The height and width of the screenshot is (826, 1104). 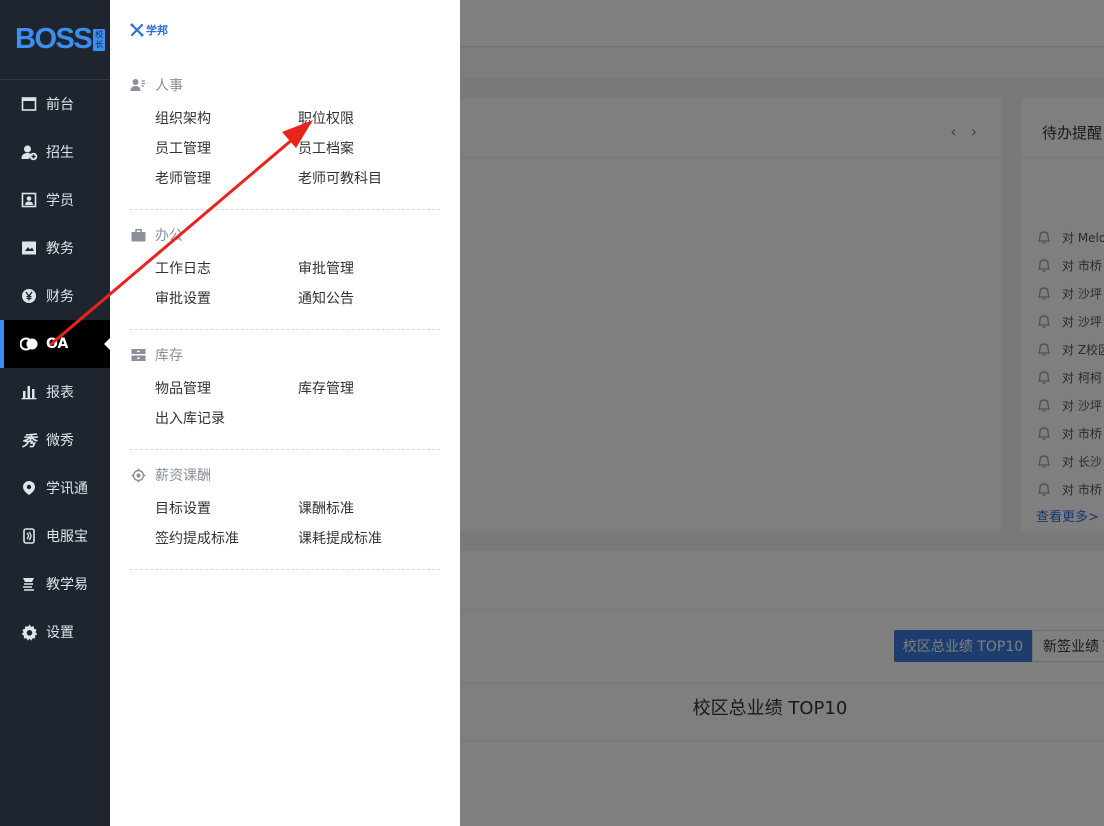 I want to click on link-approval-management: 审批管理, so click(x=369, y=269).